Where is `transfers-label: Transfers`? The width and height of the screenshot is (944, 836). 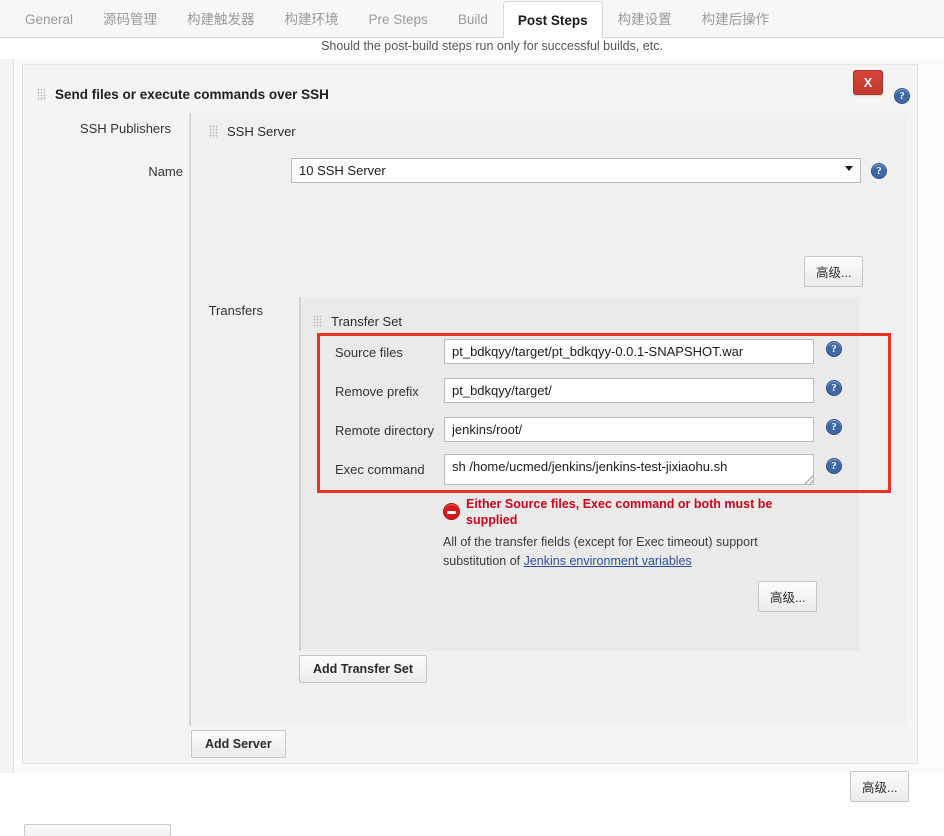 transfers-label: Transfers is located at coordinates (235, 310).